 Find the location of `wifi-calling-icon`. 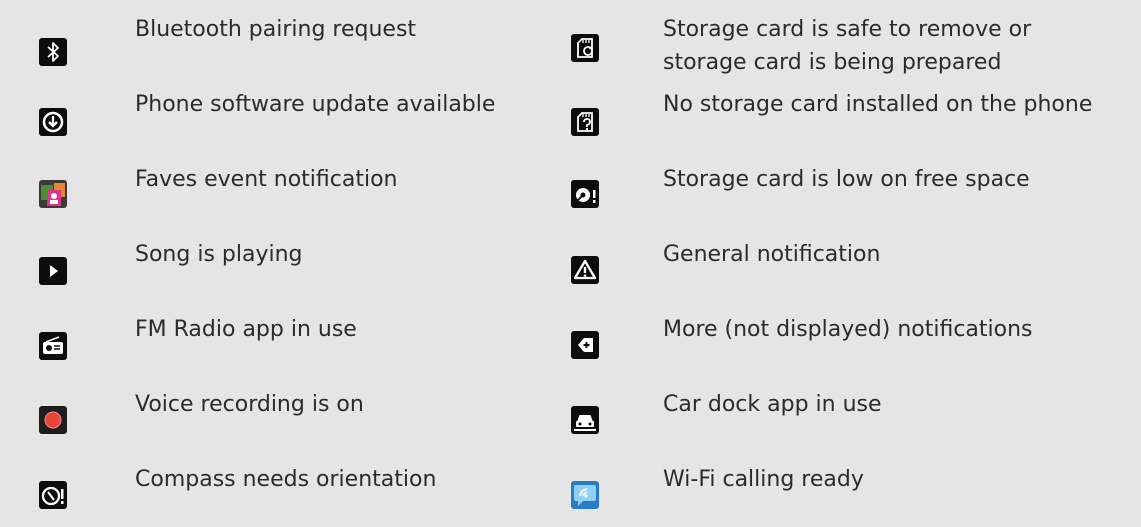

wifi-calling-icon is located at coordinates (585, 495).